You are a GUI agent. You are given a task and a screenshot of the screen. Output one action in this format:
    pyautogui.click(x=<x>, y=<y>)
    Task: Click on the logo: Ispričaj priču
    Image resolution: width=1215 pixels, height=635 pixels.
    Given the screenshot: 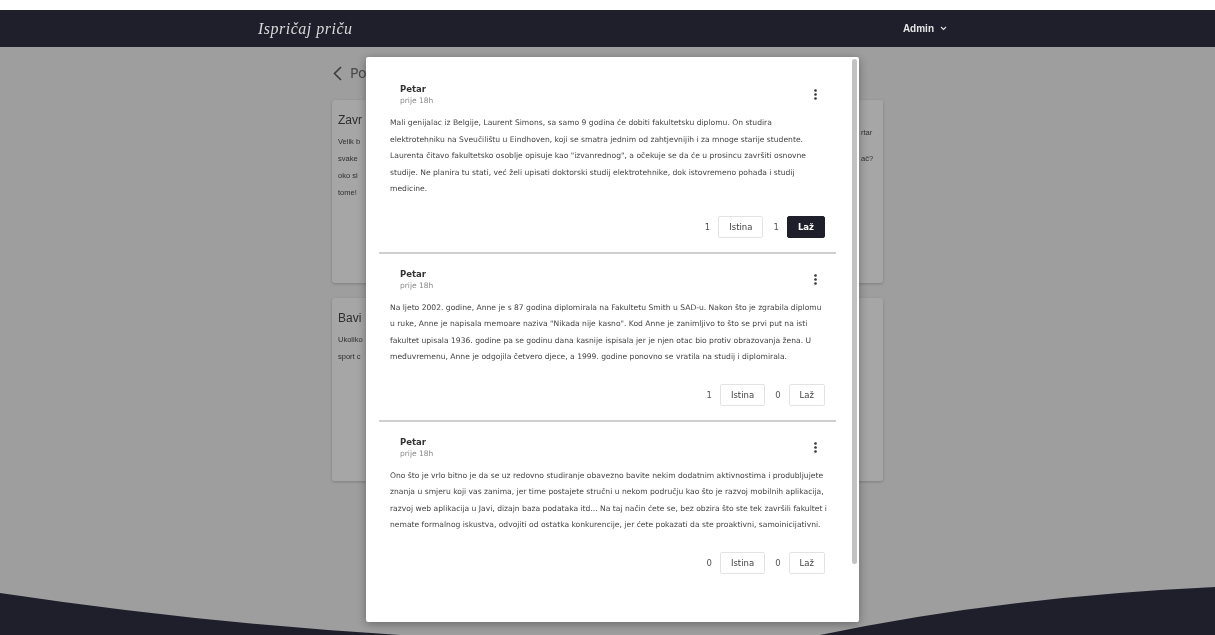 What is the action you would take?
    pyautogui.click(x=305, y=28)
    